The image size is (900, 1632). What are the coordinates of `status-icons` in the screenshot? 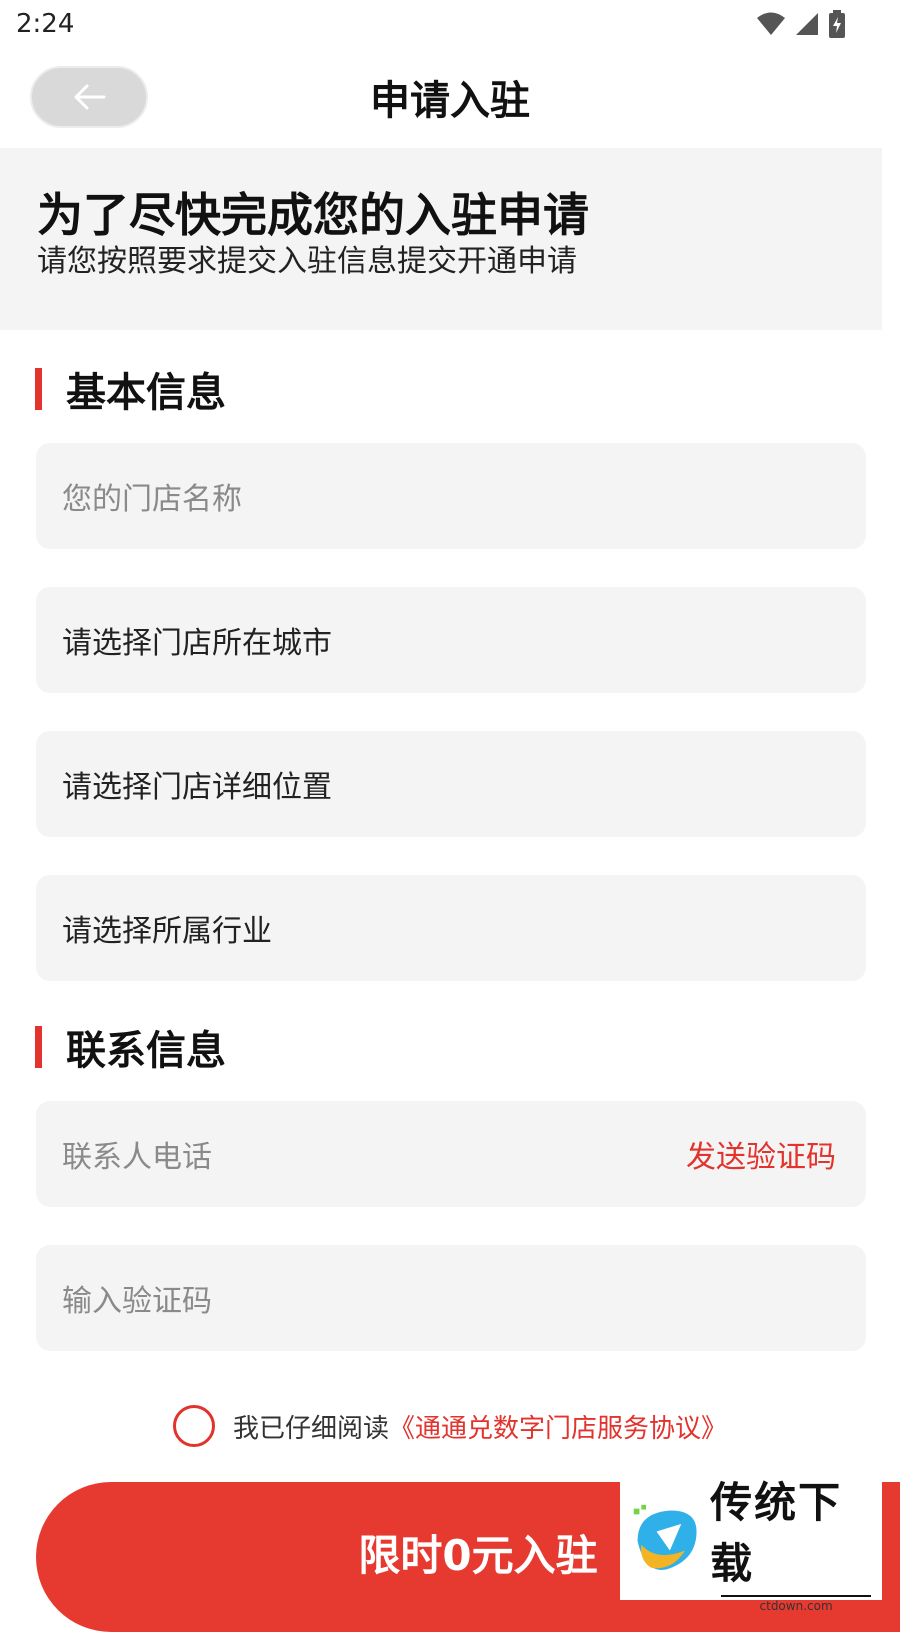 It's located at (801, 24).